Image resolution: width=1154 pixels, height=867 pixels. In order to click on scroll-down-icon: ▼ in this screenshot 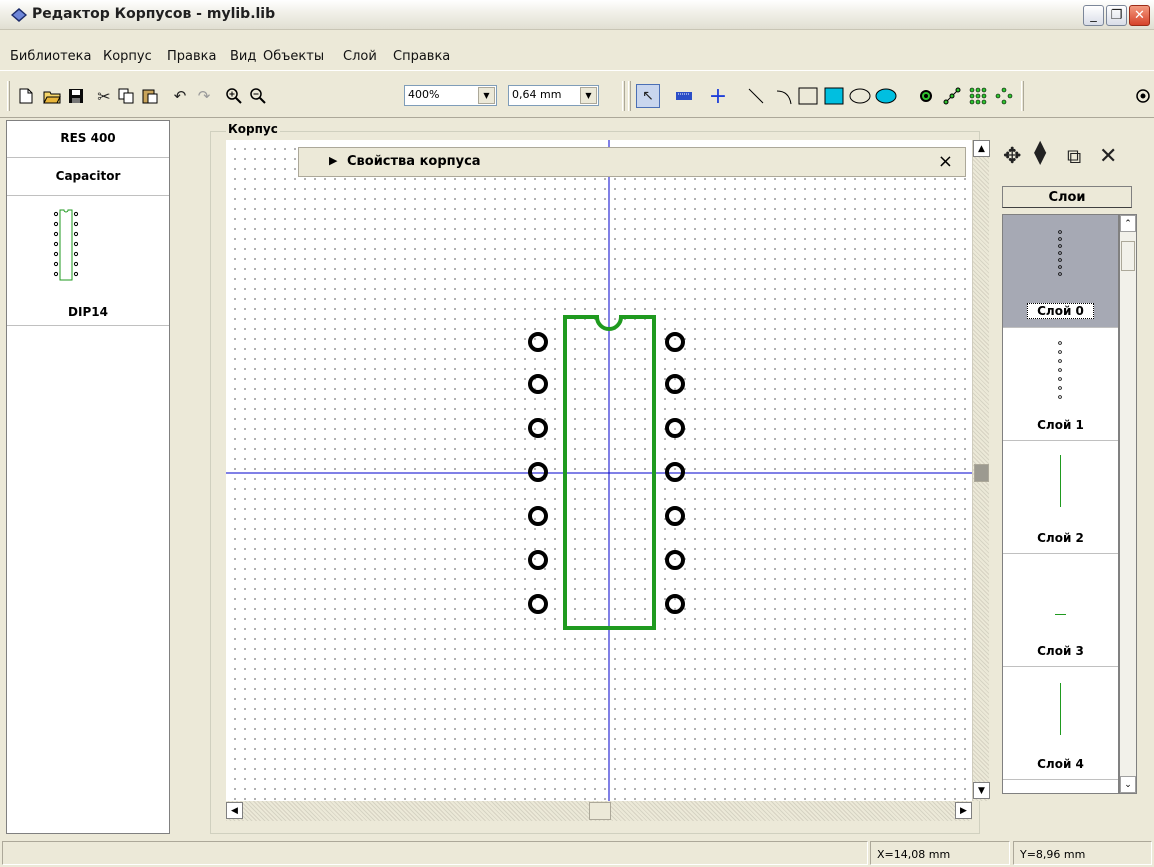, I will do `click(981, 790)`.